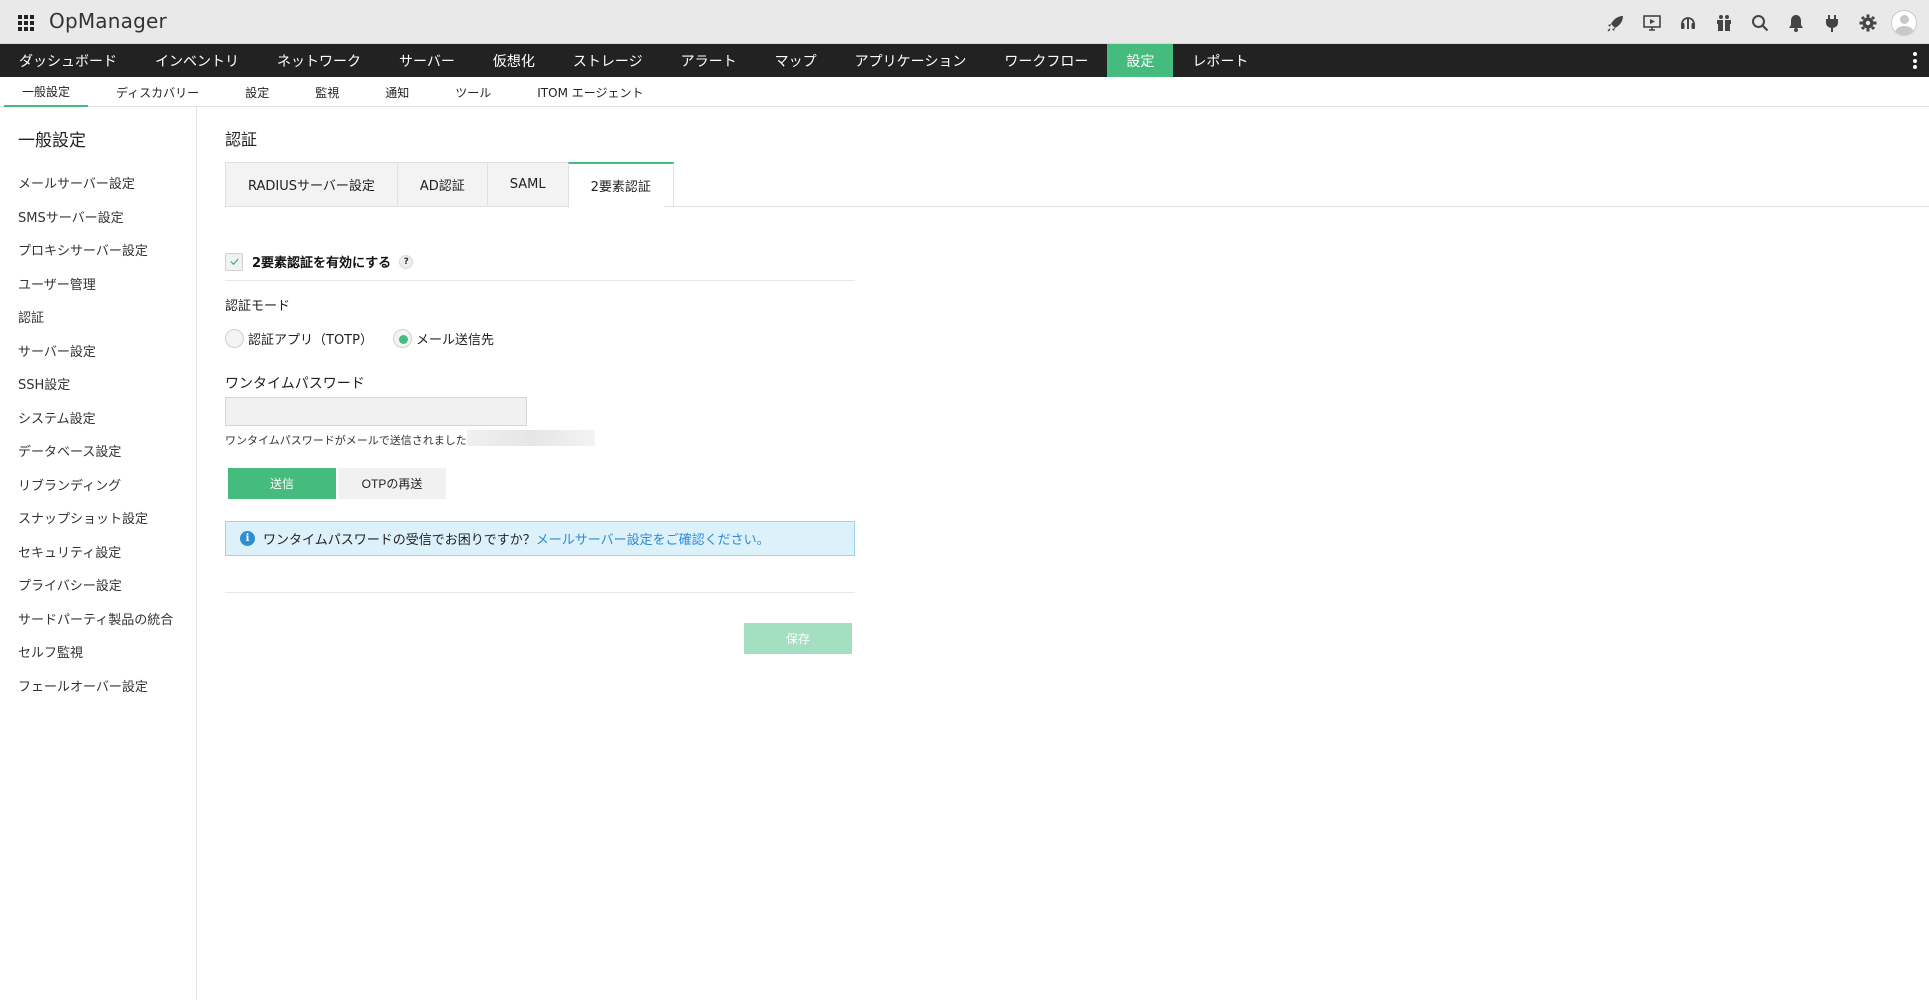  Describe the element at coordinates (1046, 60) in the screenshot. I see `nav-workflow: ワークフロー` at that location.